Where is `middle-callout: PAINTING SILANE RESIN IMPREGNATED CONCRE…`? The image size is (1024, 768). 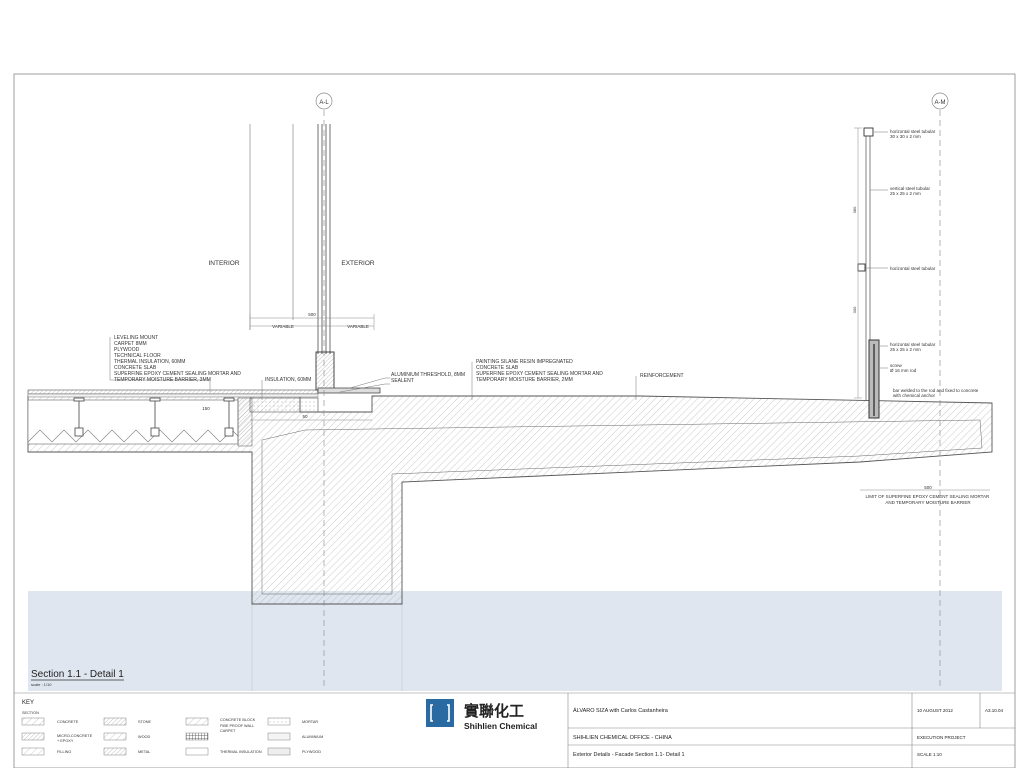
middle-callout: PAINTING SILANE RESIN IMPREGNATED CONCRE… is located at coordinates (540, 371).